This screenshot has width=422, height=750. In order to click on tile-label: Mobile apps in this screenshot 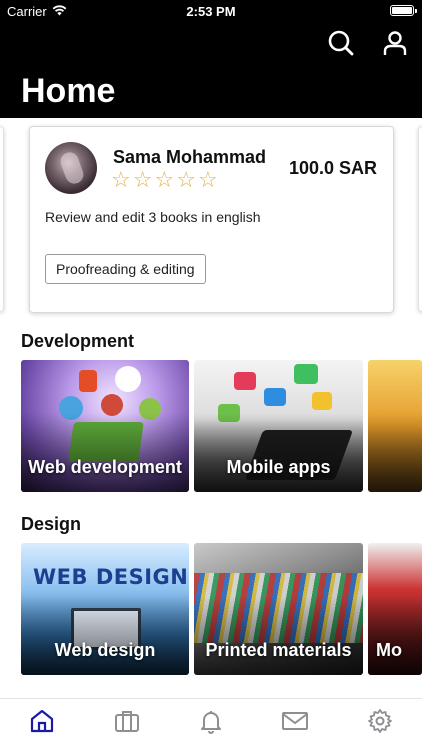, I will do `click(278, 467)`.